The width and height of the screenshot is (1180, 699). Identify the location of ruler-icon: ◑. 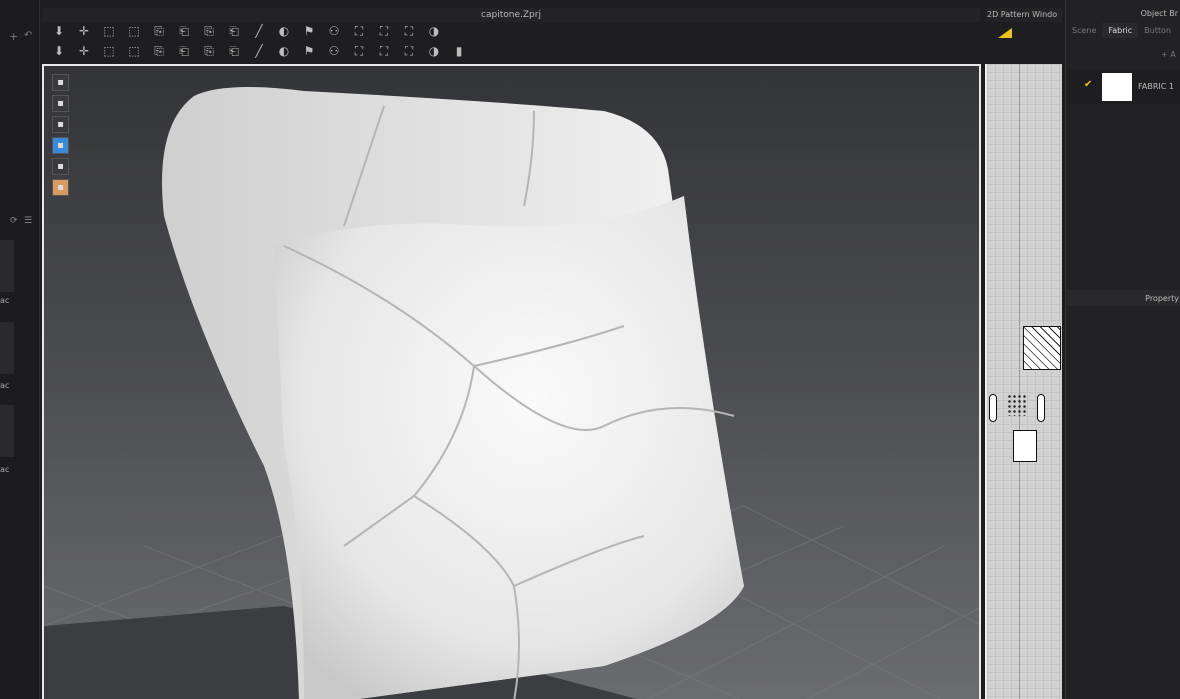
(434, 31).